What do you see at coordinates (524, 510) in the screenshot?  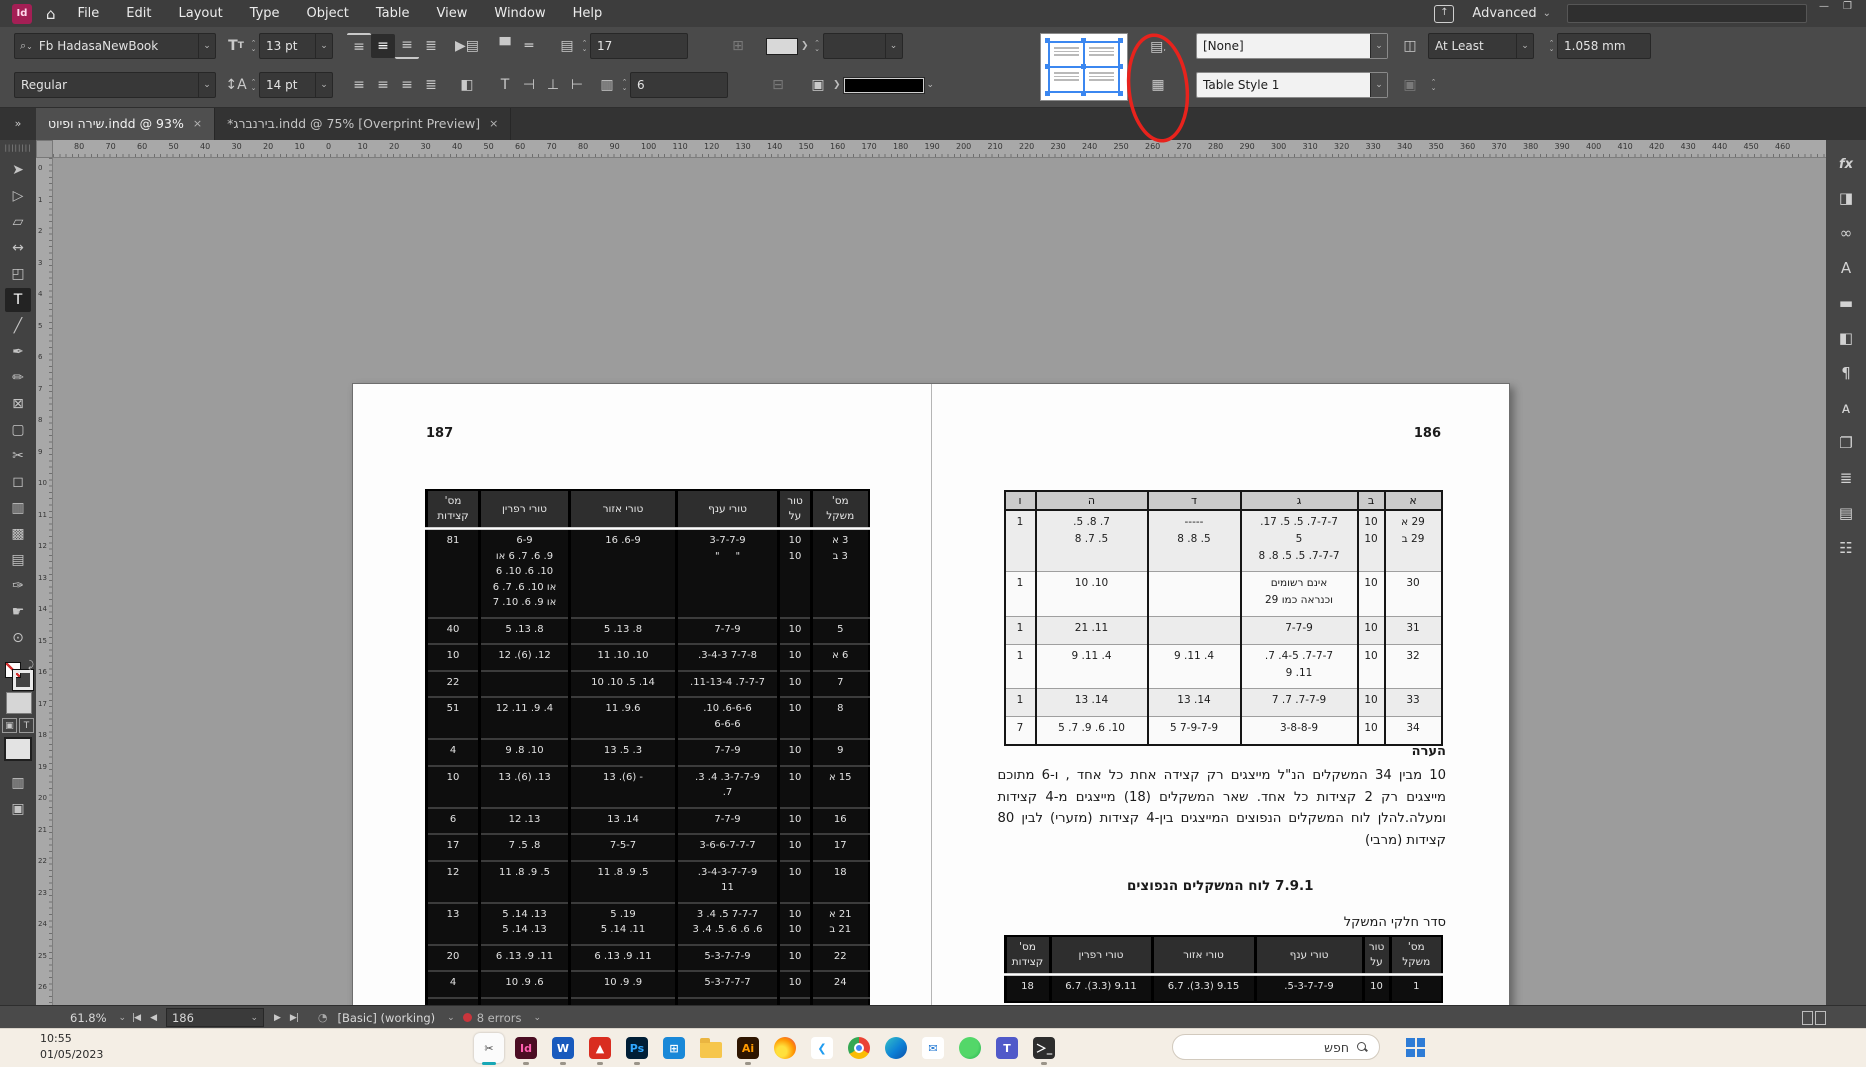 I see `table-header-cell: טורי רפרין` at bounding box center [524, 510].